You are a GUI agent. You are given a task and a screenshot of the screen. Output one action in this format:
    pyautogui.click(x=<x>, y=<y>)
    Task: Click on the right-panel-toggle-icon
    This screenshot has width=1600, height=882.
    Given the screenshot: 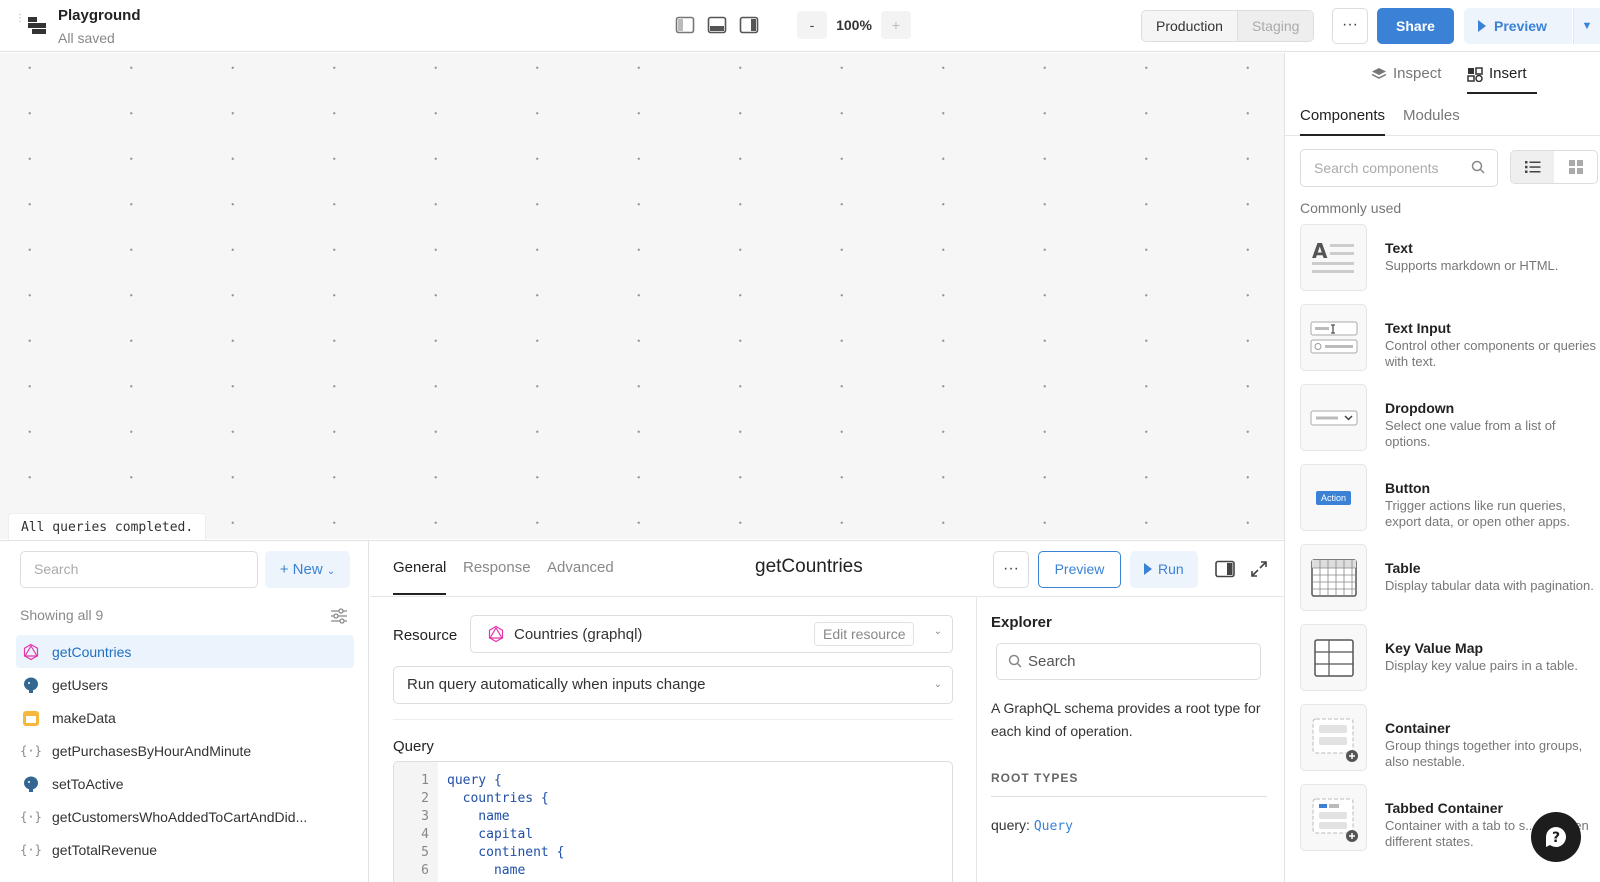 What is the action you would take?
    pyautogui.click(x=749, y=25)
    